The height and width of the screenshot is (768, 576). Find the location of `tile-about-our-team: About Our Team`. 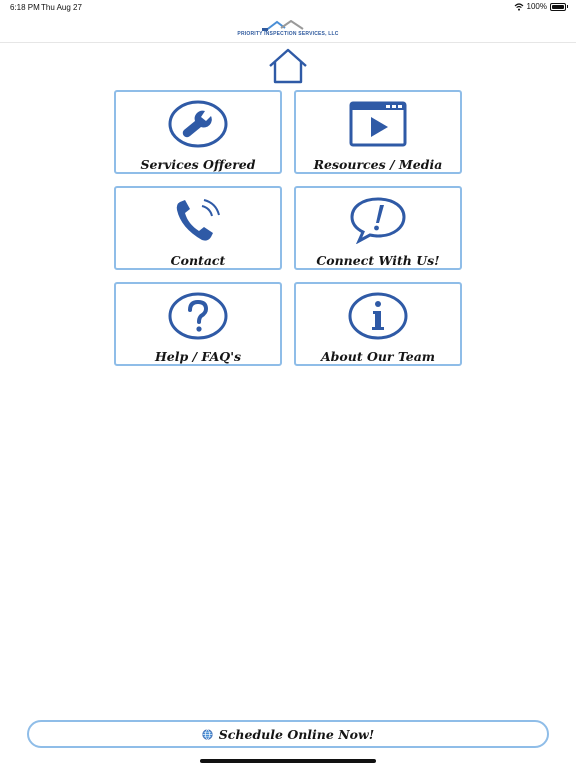

tile-about-our-team: About Our Team is located at coordinates (378, 324).